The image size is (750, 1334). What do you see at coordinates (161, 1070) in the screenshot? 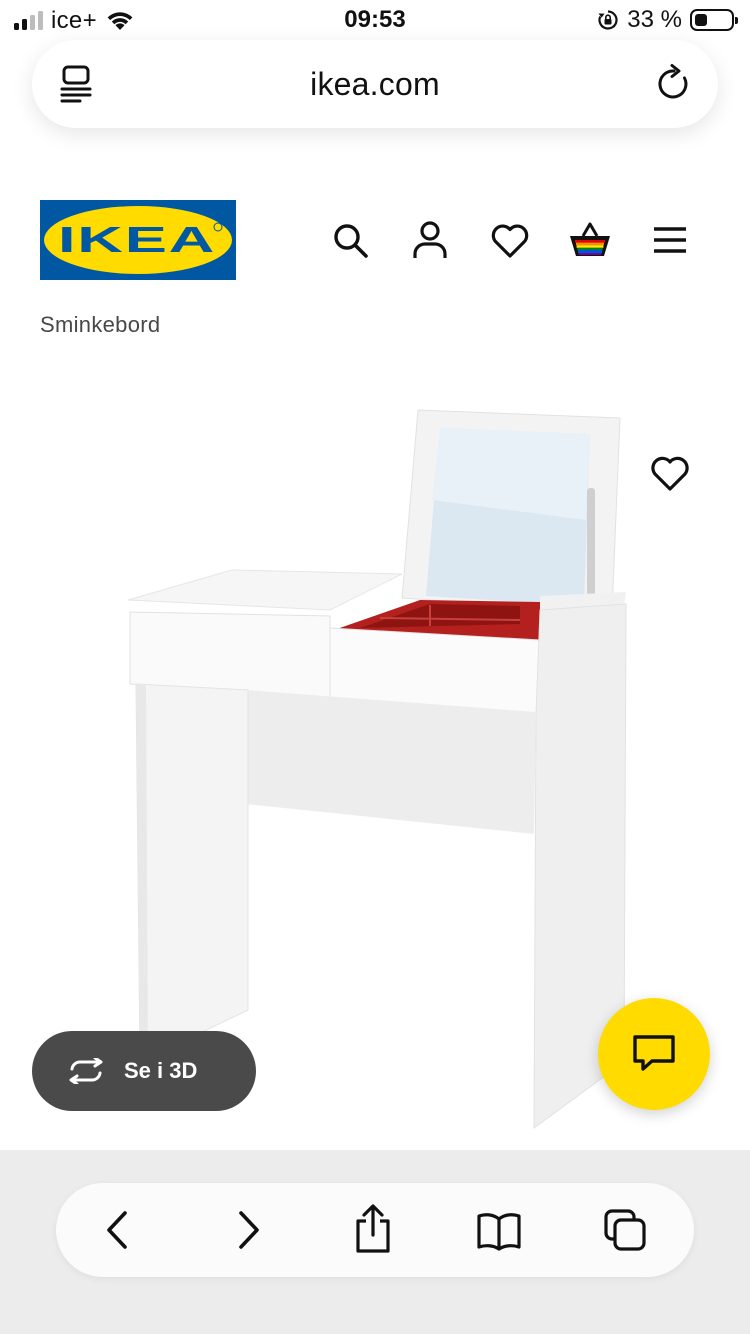
I see `view-3d-label: Se i 3D` at bounding box center [161, 1070].